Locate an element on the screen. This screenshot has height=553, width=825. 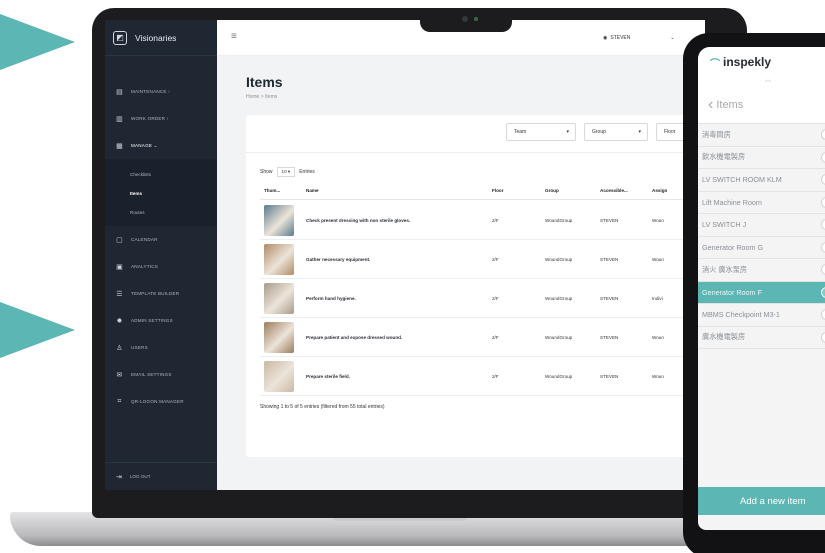
team-filter: Team ▾ is located at coordinates (541, 132).